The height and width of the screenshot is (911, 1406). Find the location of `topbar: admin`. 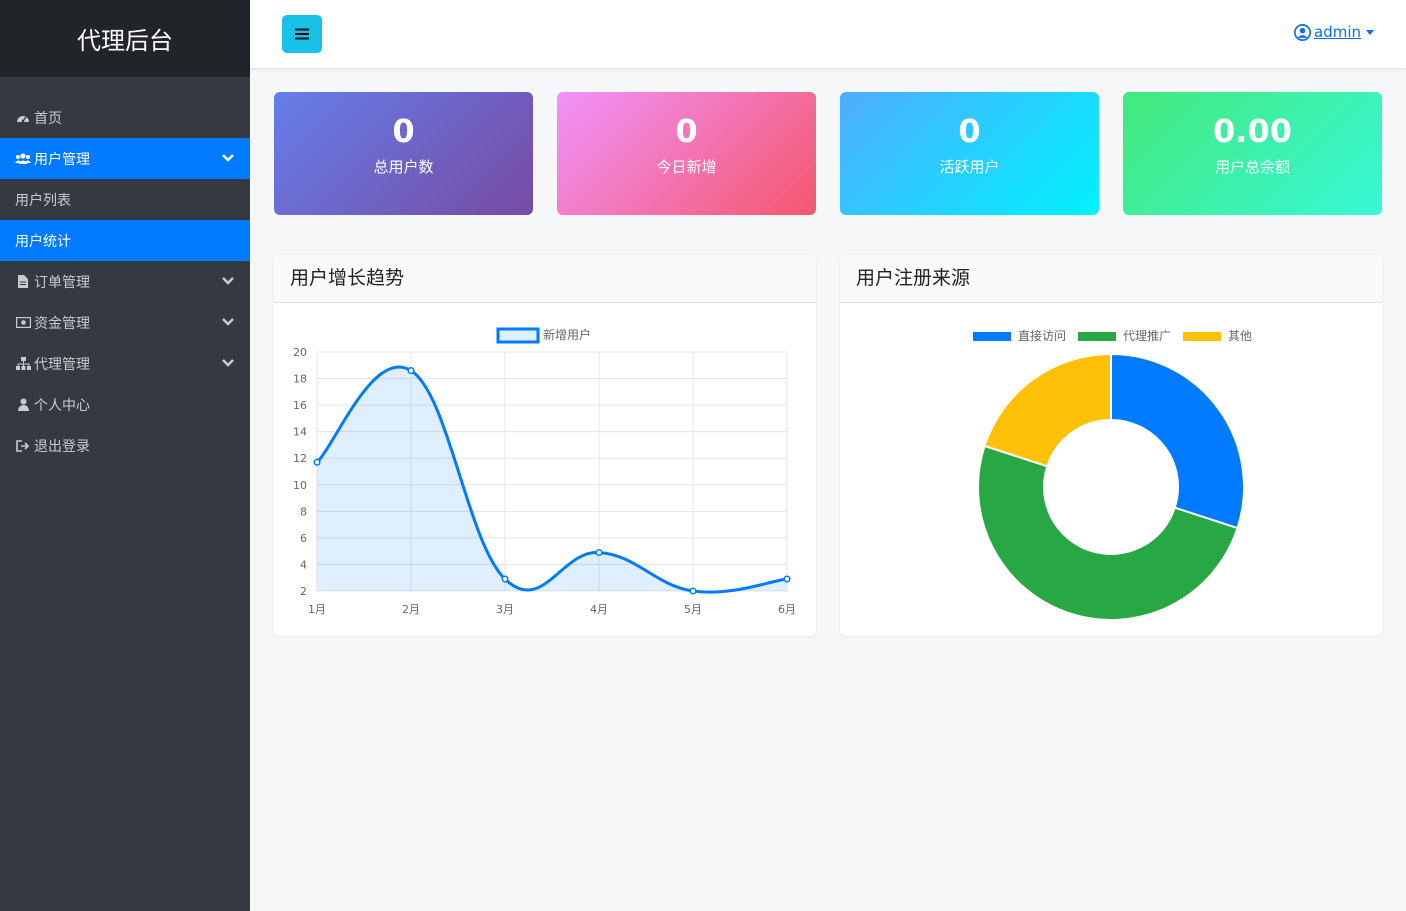

topbar: admin is located at coordinates (828, 34).